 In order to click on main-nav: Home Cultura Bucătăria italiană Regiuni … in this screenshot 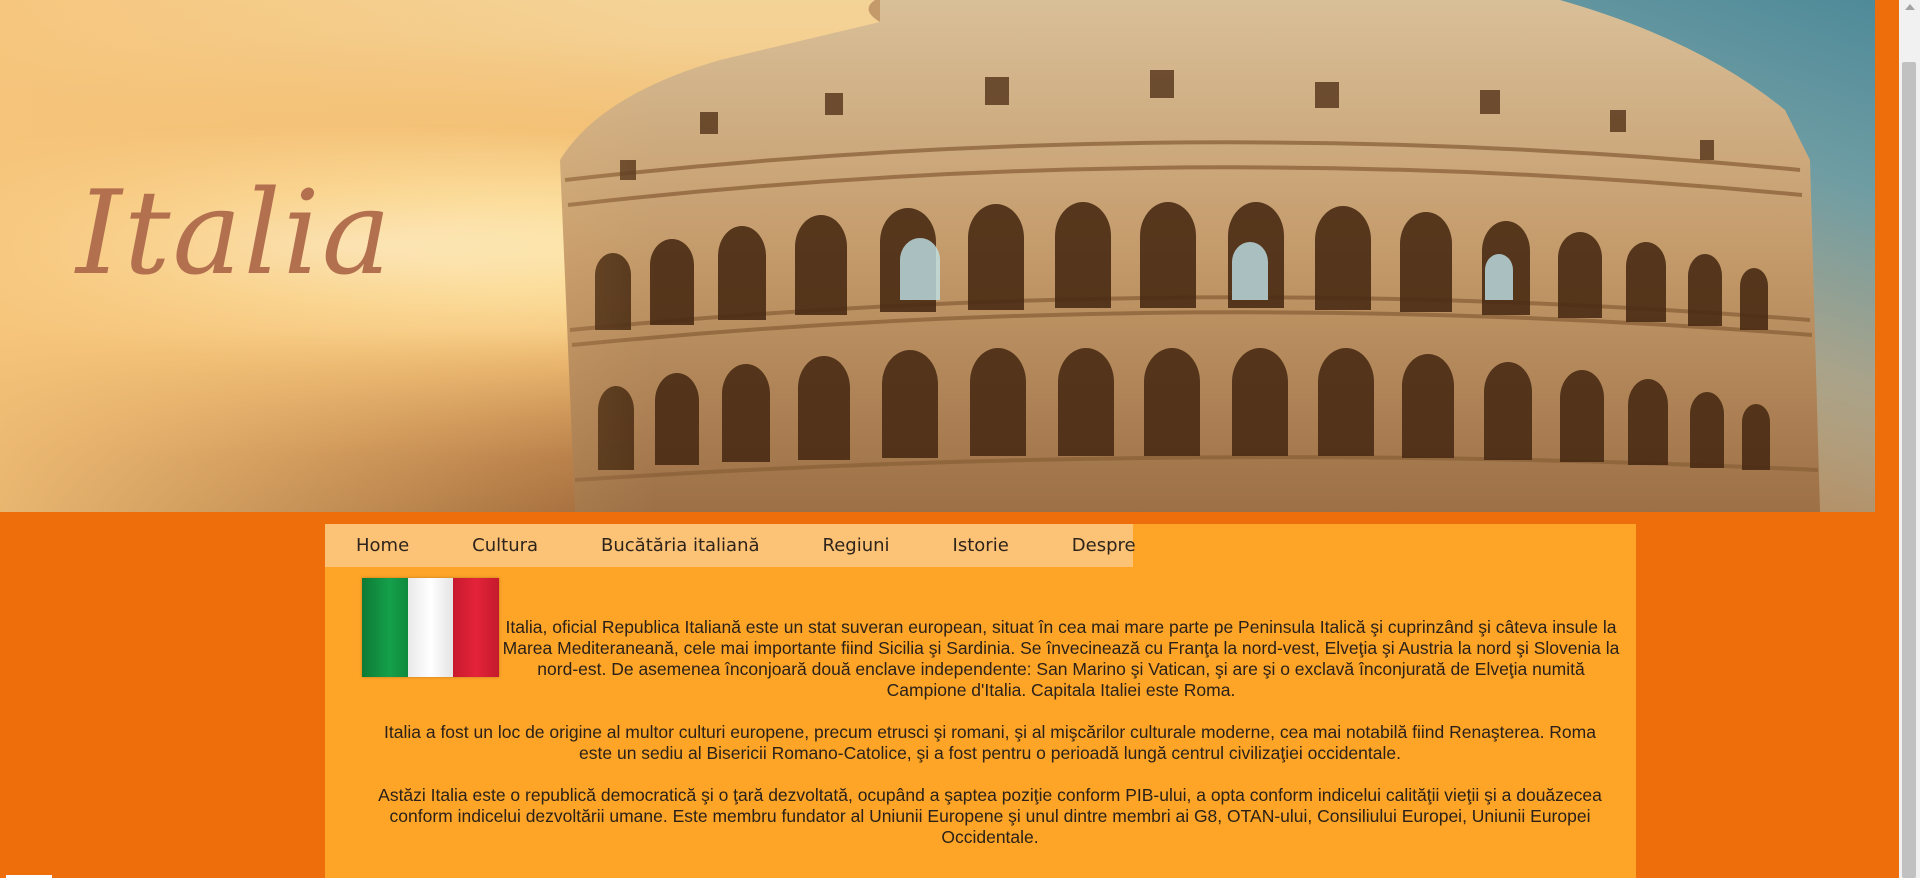, I will do `click(730, 545)`.